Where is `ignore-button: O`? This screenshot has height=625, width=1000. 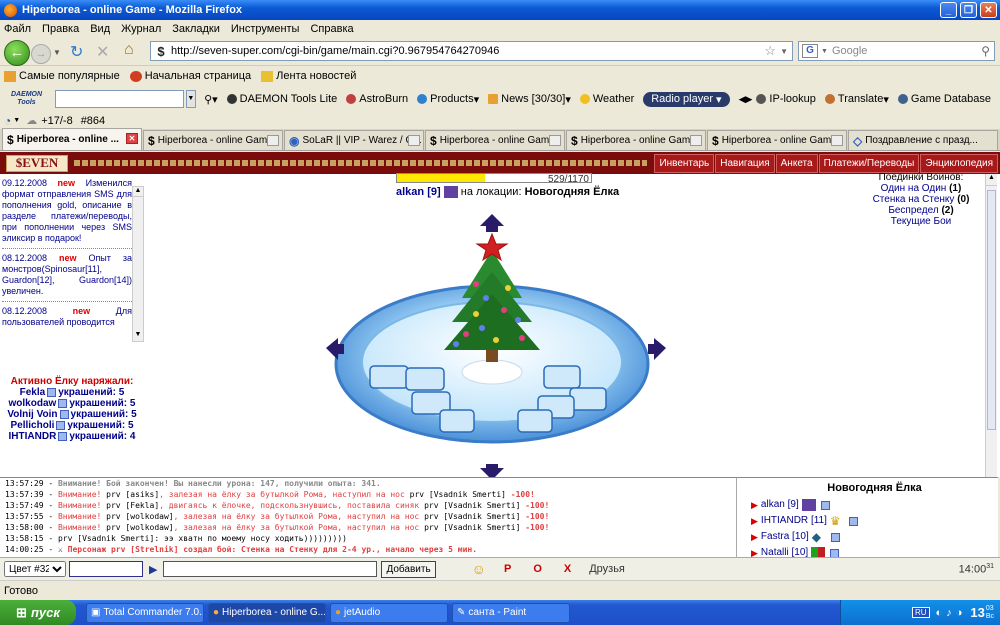
ignore-button: O is located at coordinates (537, 569).